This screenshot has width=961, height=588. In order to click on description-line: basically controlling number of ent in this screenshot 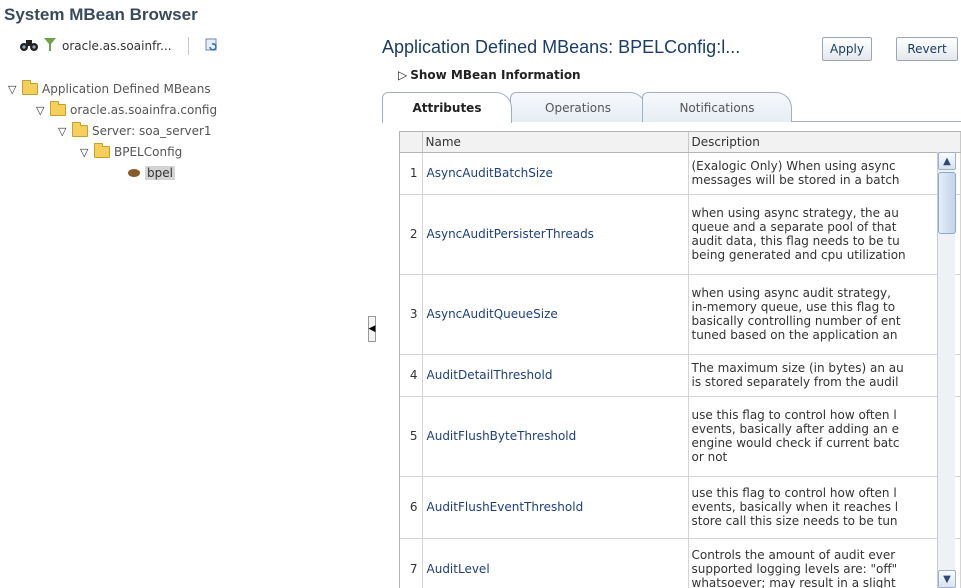, I will do `click(796, 321)`.